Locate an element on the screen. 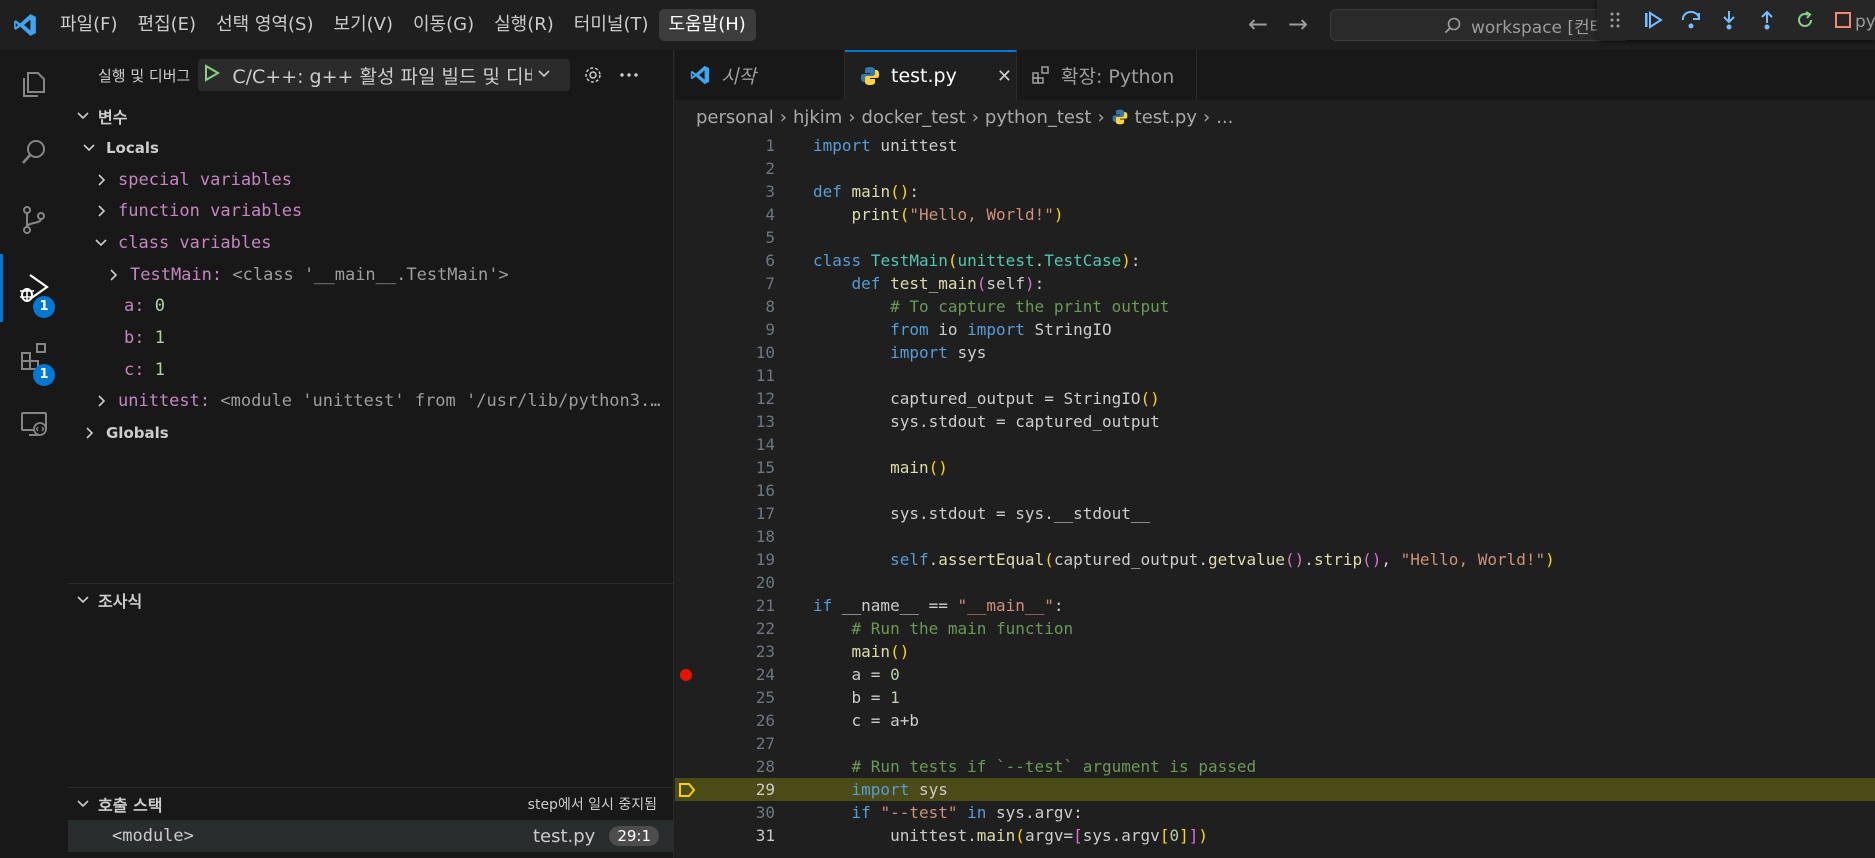 The height and width of the screenshot is (858, 1875). close-icon: ✕ is located at coordinates (1004, 76).